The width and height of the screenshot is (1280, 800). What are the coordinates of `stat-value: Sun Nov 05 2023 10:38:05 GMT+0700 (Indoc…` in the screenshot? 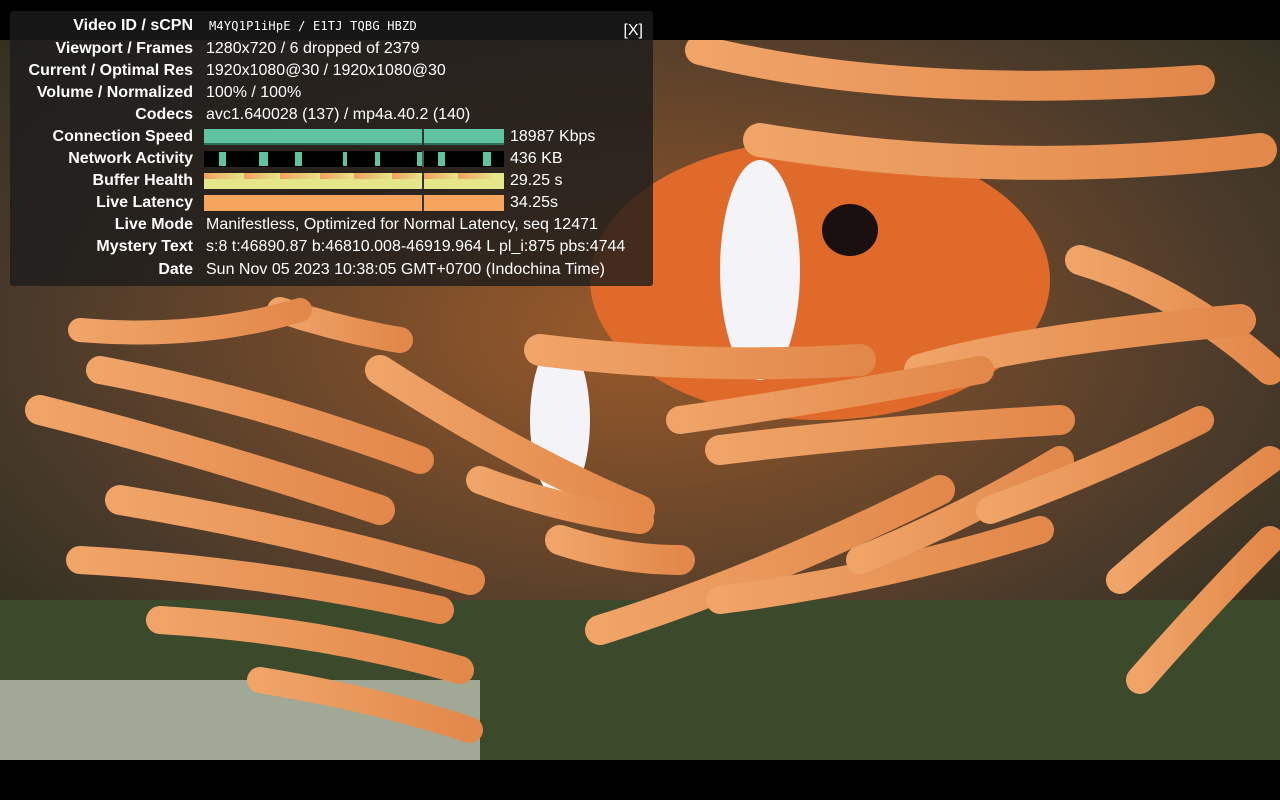 It's located at (405, 269).